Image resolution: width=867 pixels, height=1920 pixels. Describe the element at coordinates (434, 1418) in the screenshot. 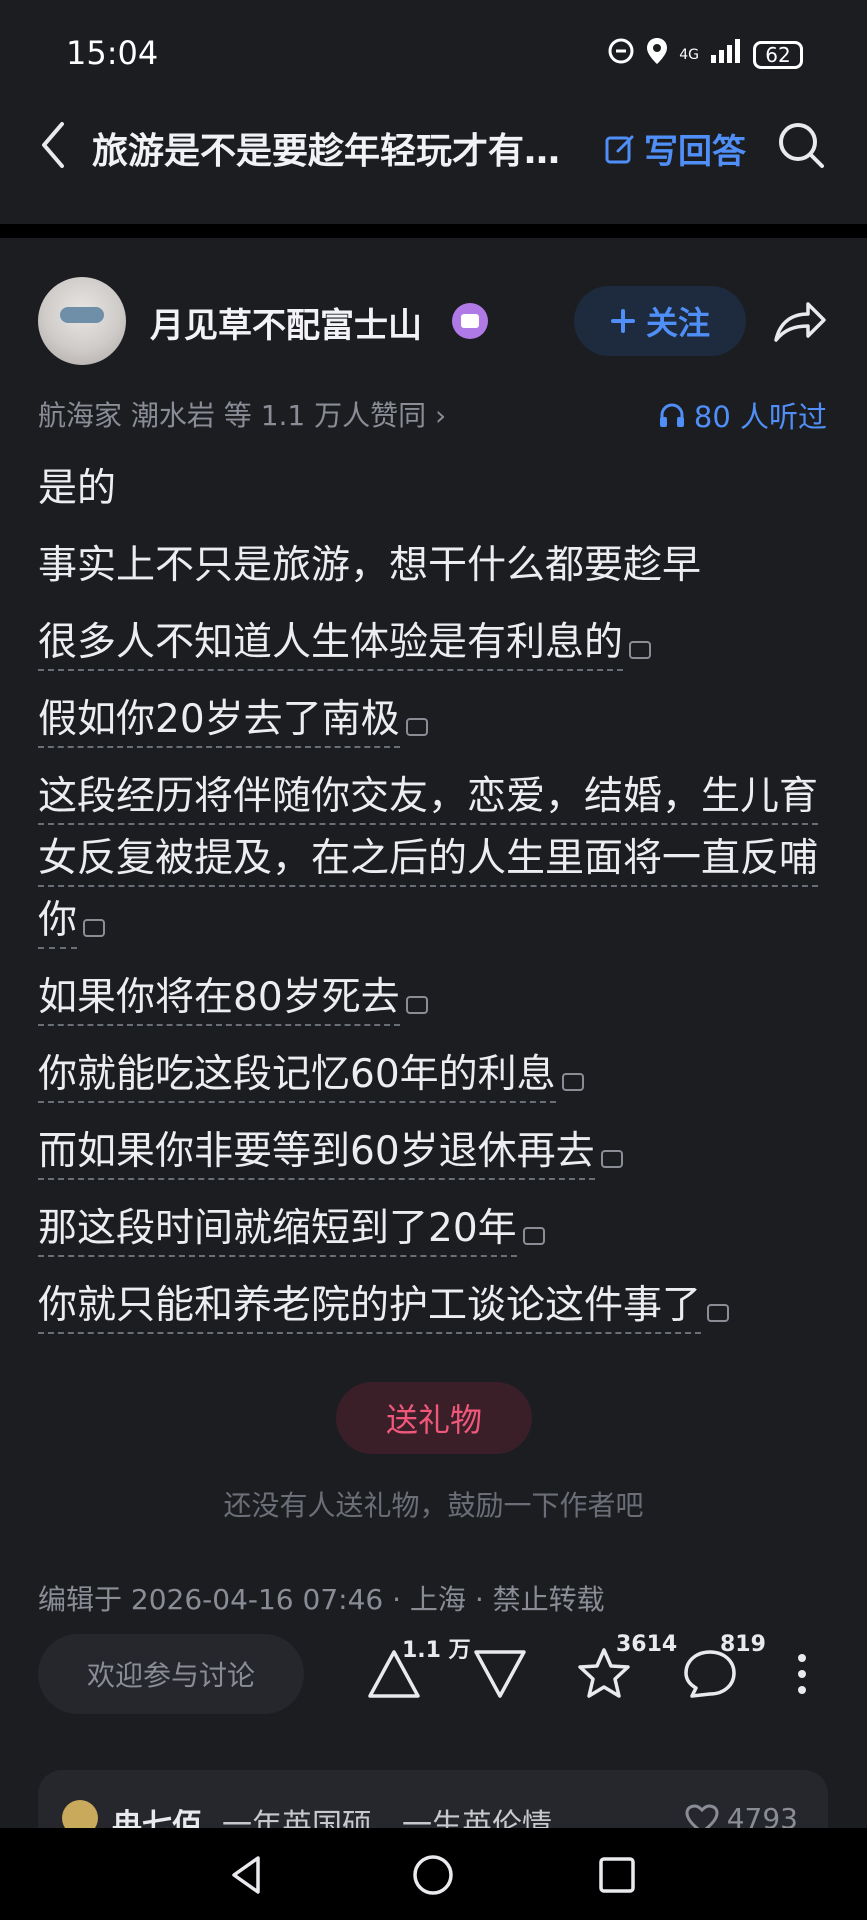

I see `send-gift-button: 送礼物` at that location.